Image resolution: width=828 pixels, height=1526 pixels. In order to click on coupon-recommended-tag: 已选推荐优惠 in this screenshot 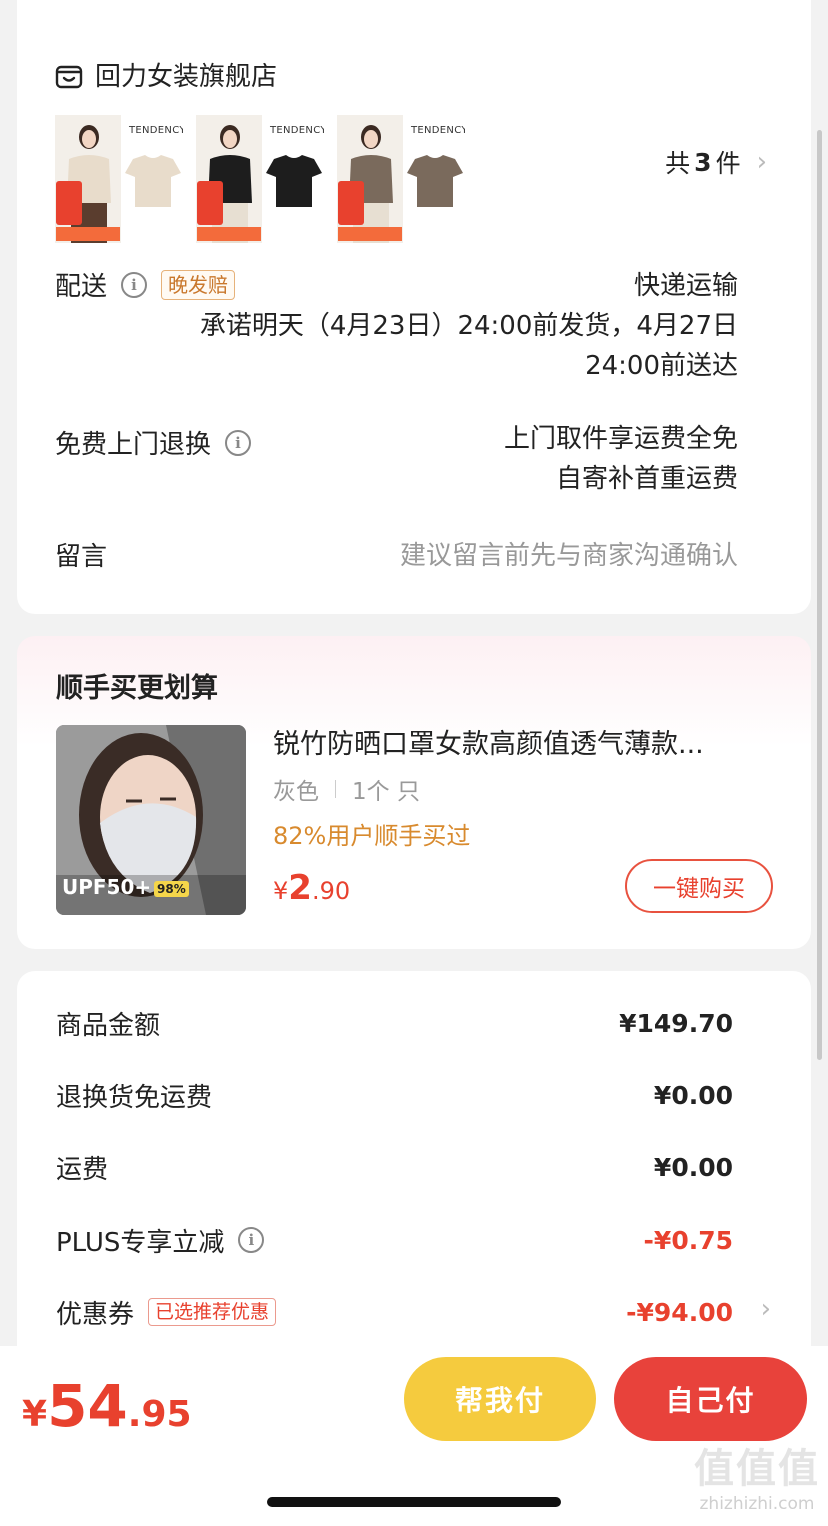, I will do `click(212, 1312)`.